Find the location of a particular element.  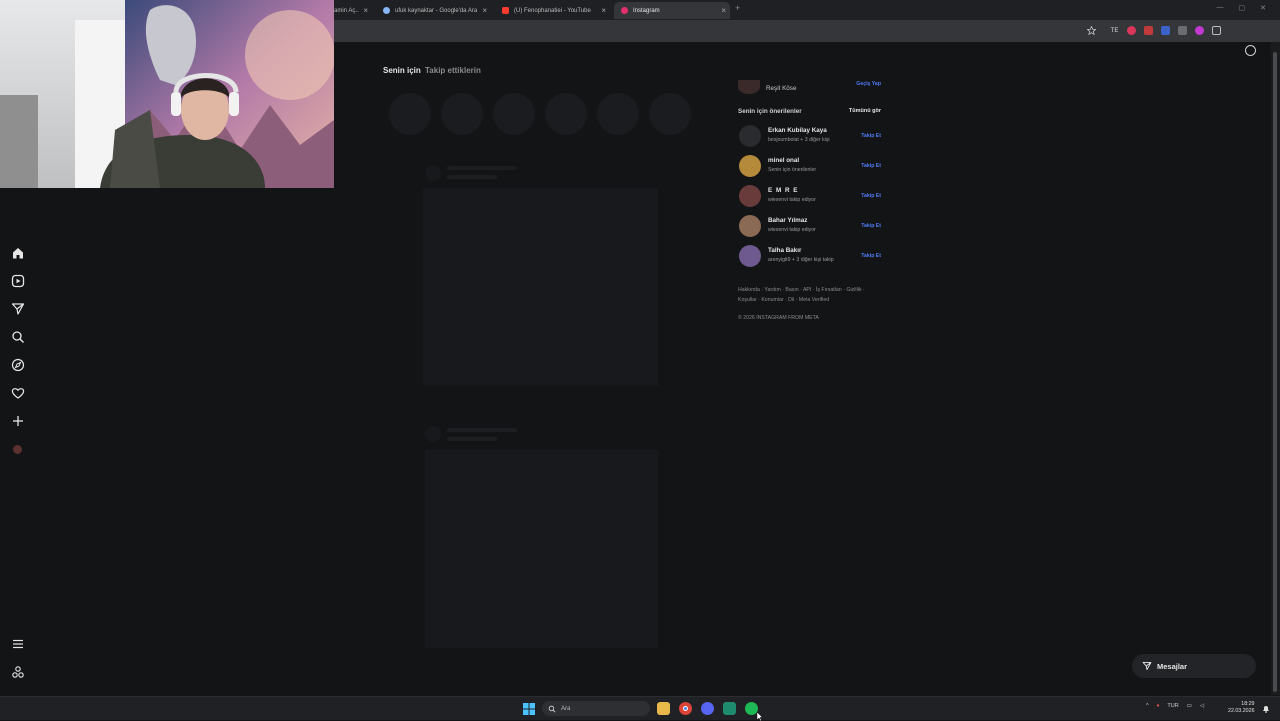

suggestion-subtitle: Senin için önerilenler is located at coordinates (792, 170).